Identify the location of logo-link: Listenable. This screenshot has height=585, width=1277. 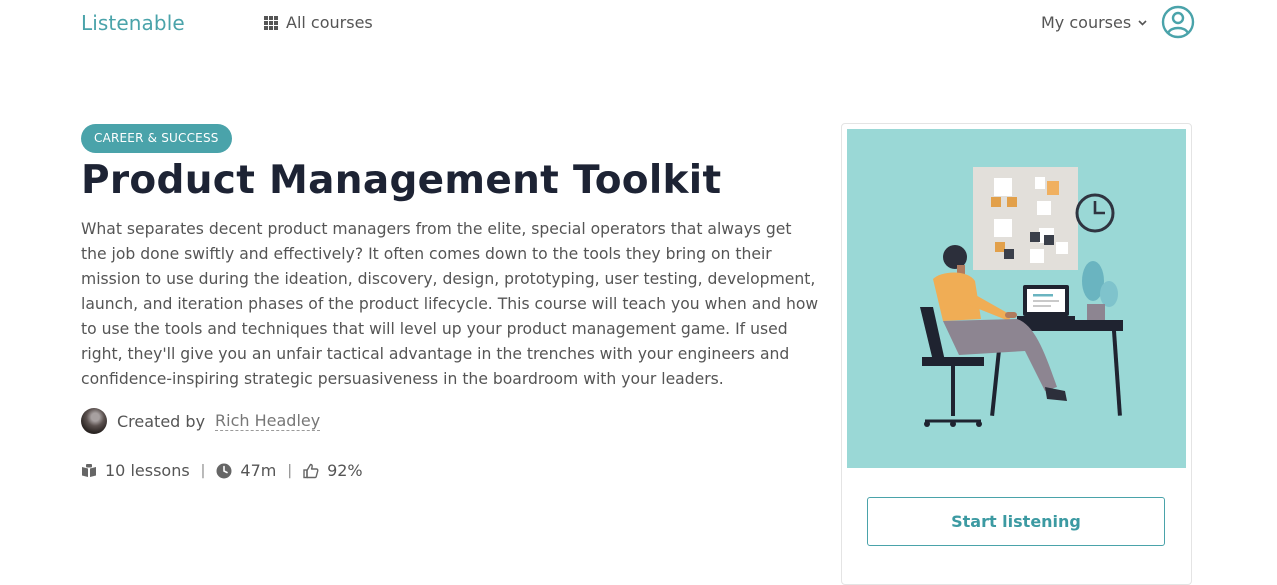
(133, 23).